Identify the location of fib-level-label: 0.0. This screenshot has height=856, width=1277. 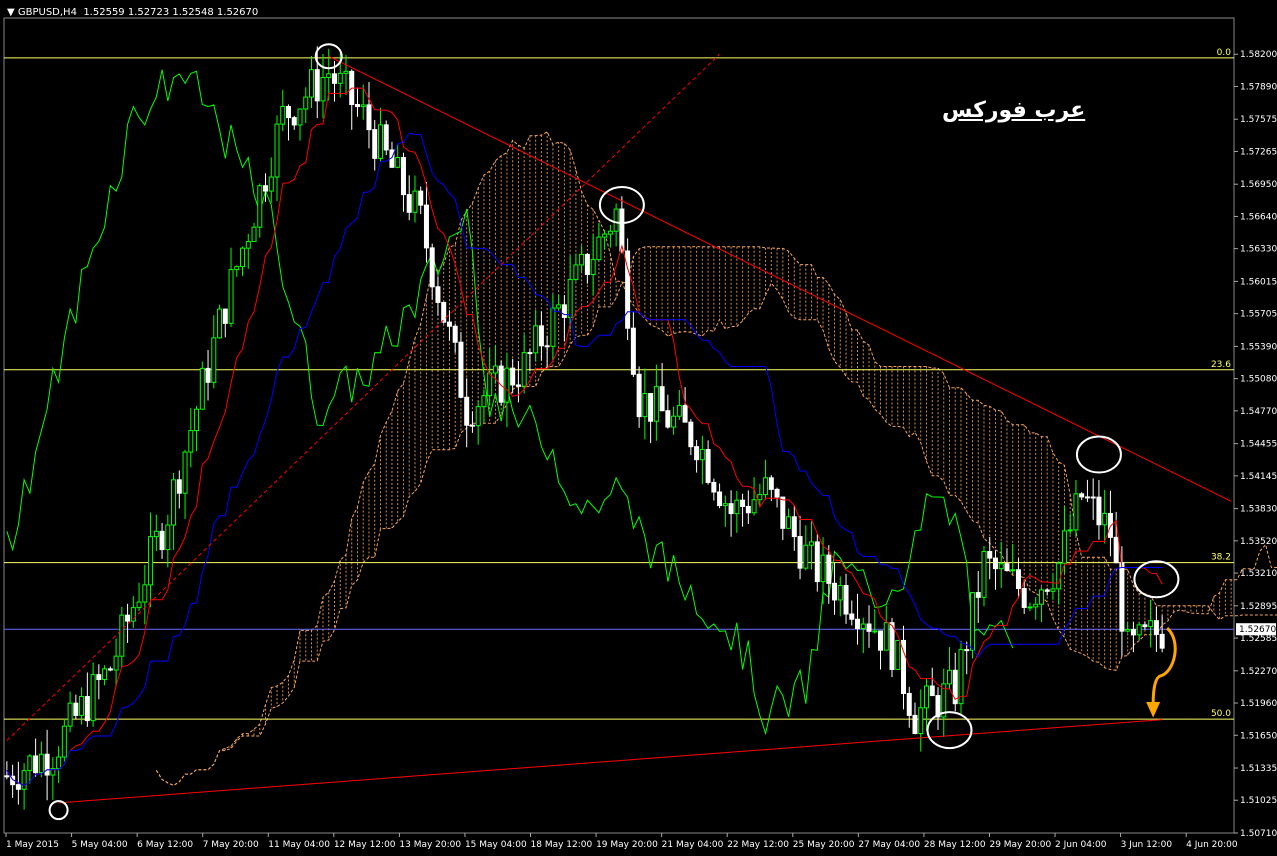
(1224, 53).